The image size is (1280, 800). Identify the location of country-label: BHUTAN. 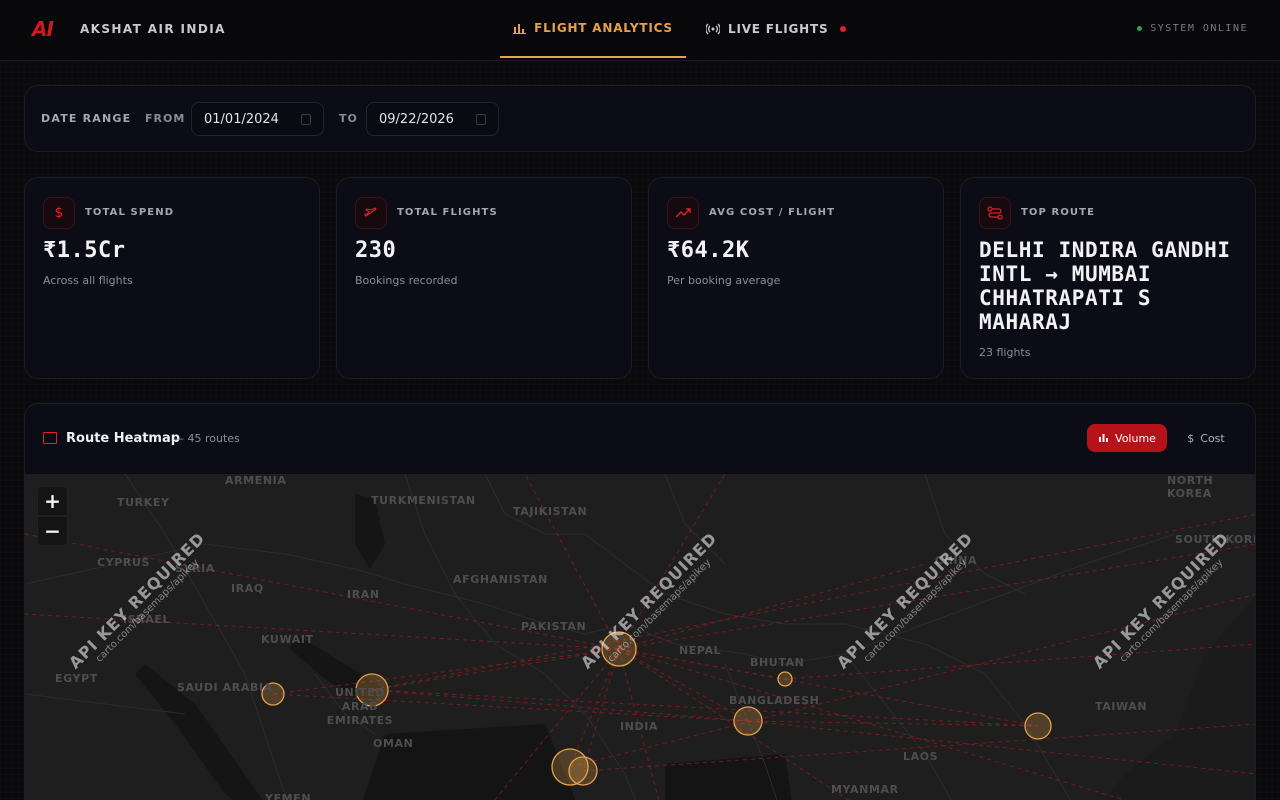
(777, 662).